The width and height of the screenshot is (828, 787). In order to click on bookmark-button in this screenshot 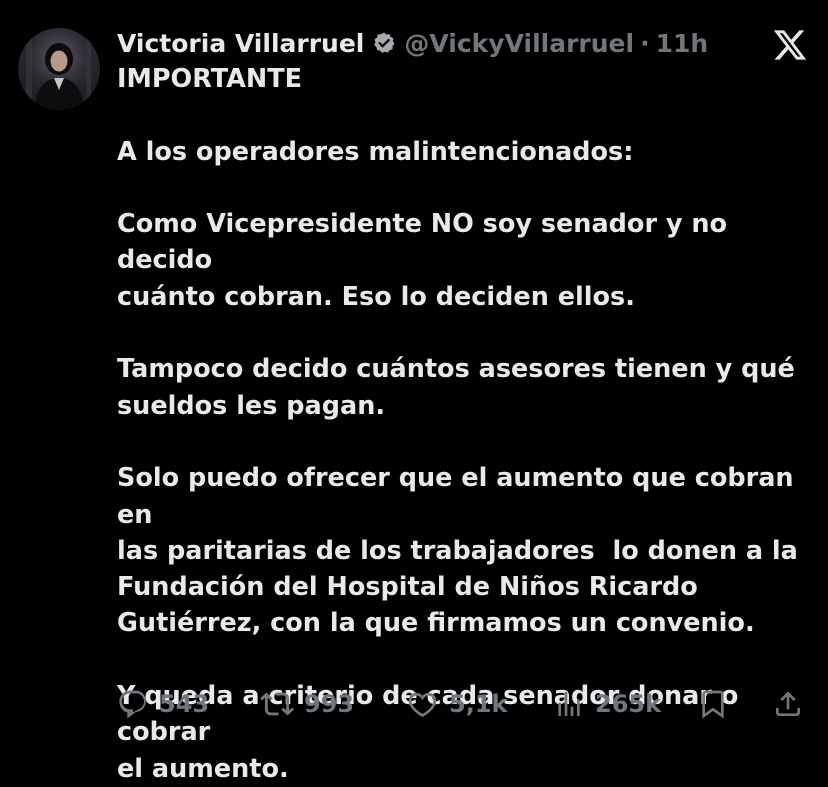, I will do `click(713, 704)`.